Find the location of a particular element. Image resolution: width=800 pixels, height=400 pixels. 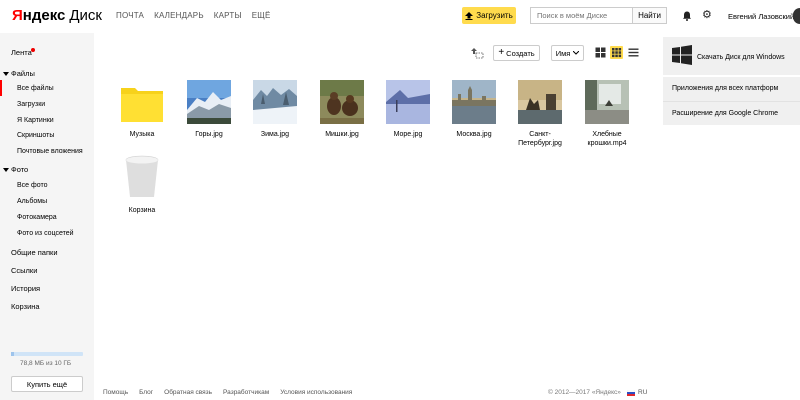

russia-flag-icon is located at coordinates (631, 393).